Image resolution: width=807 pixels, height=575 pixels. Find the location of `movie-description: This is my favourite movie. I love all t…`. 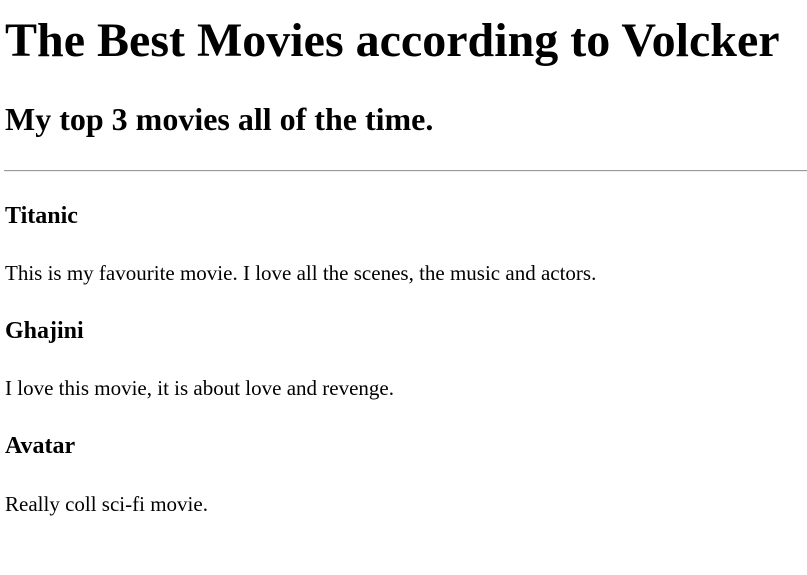

movie-description: This is my favourite movie. I love all t… is located at coordinates (301, 273).